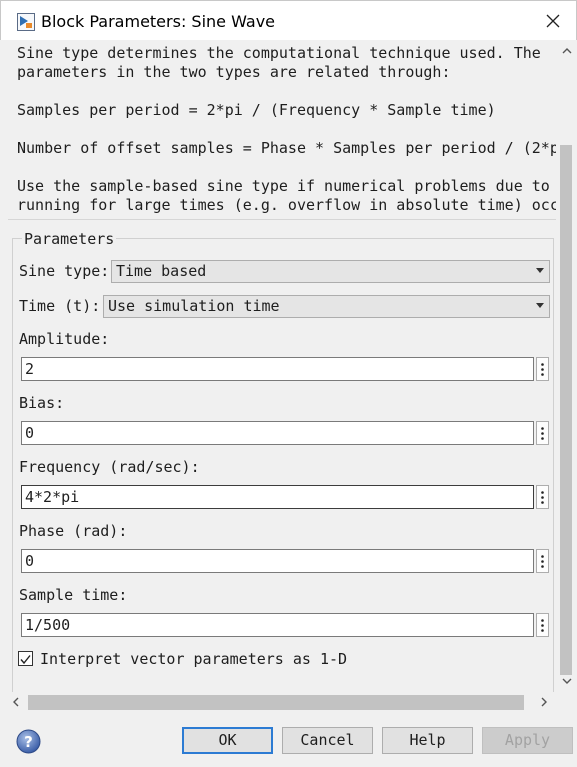  What do you see at coordinates (288, 20) in the screenshot?
I see `title-bar: Block Parameters: Sine Wave` at bounding box center [288, 20].